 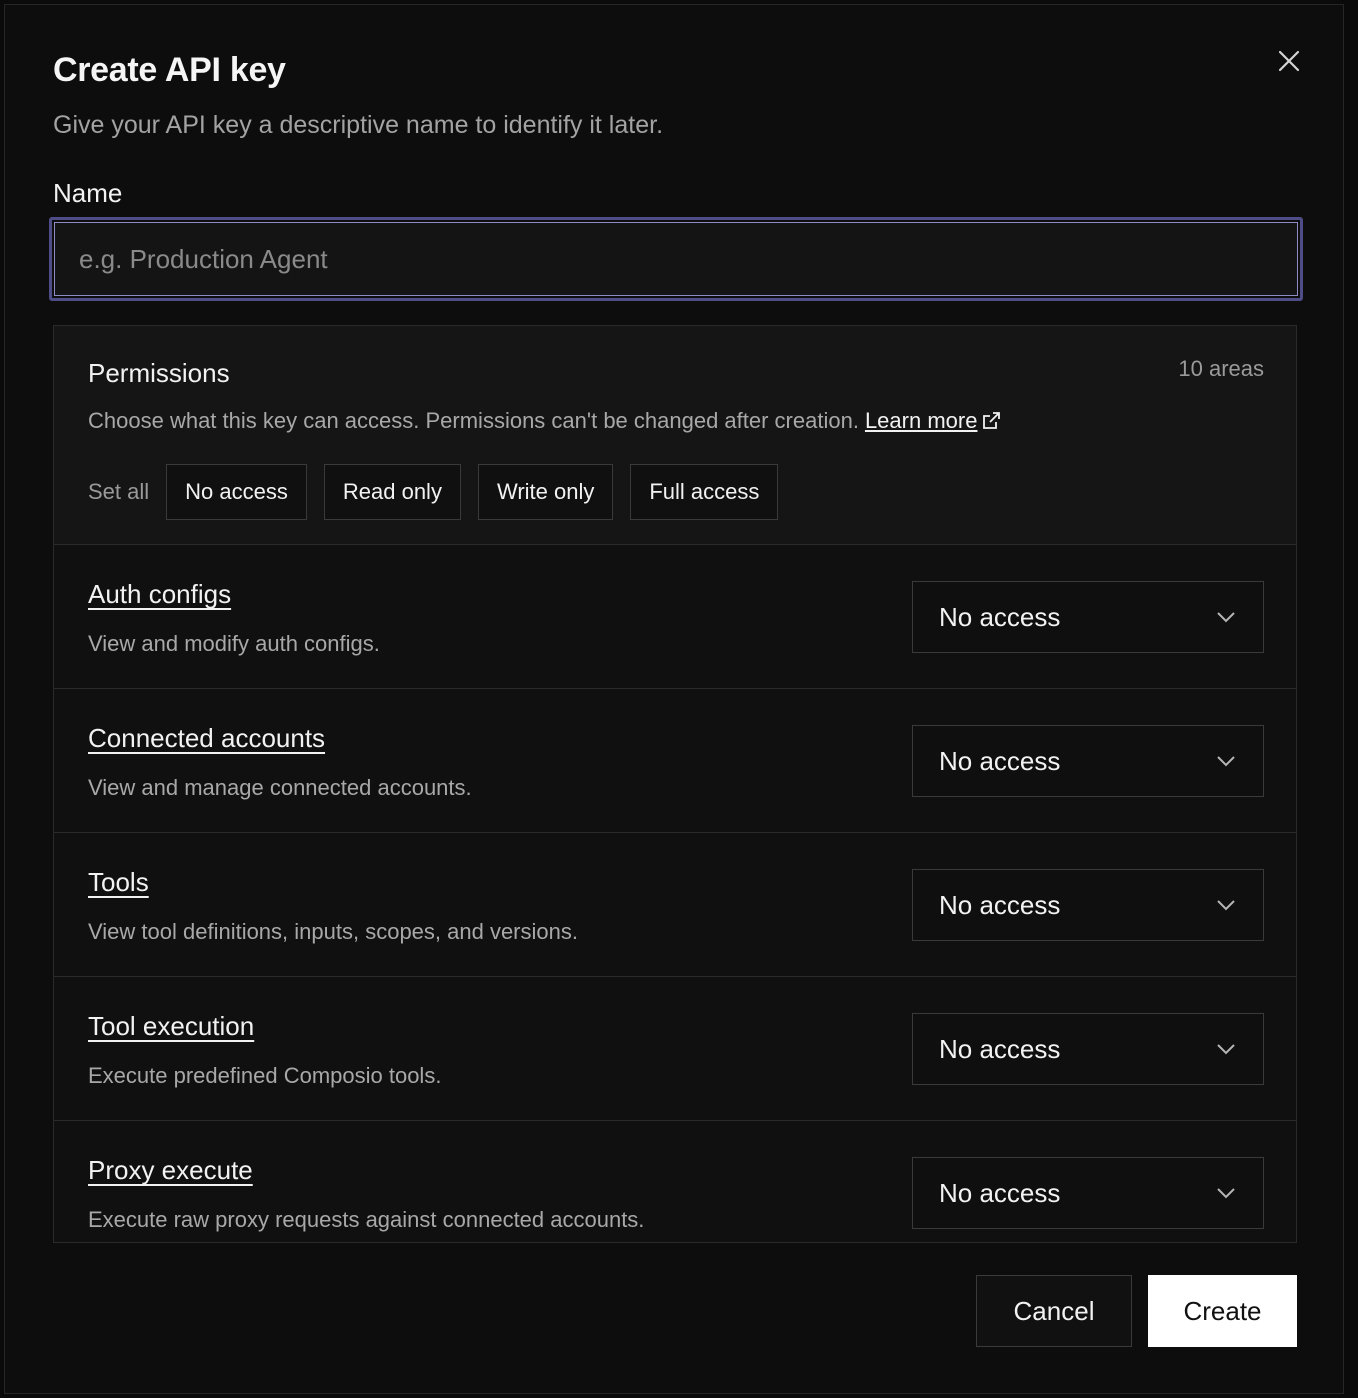 What do you see at coordinates (1088, 1193) in the screenshot?
I see `permission-select-proxy-execute: No access` at bounding box center [1088, 1193].